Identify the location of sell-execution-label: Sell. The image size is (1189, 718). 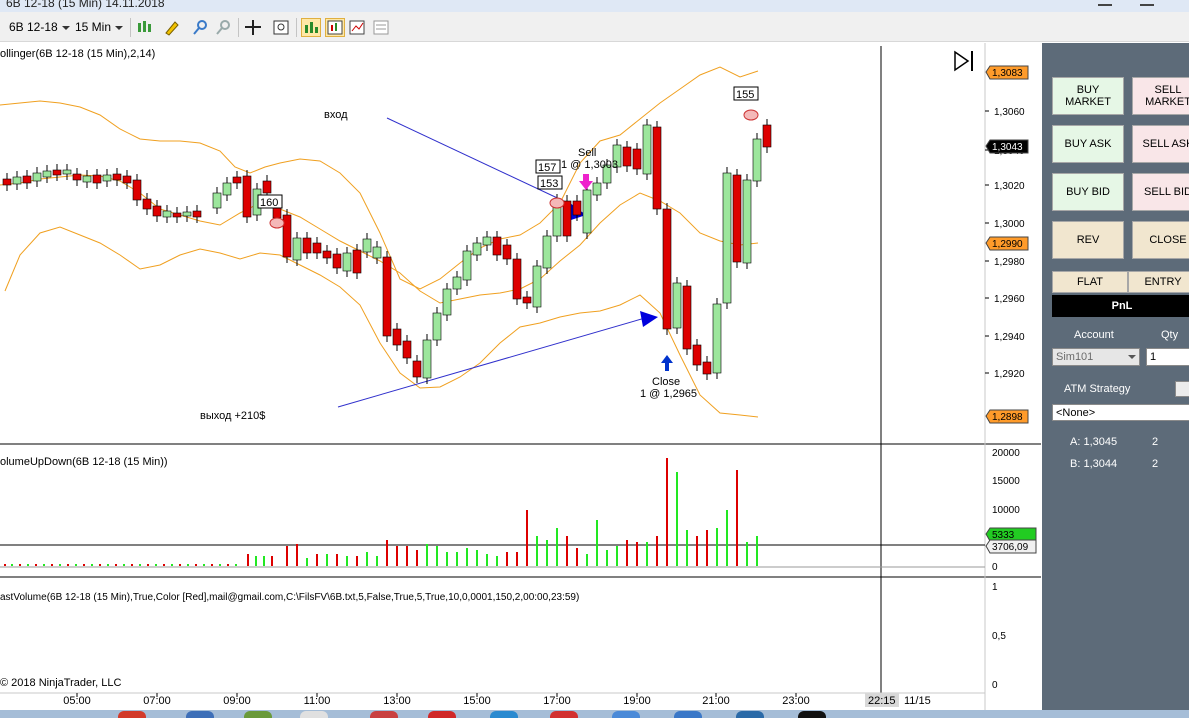
(587, 153).